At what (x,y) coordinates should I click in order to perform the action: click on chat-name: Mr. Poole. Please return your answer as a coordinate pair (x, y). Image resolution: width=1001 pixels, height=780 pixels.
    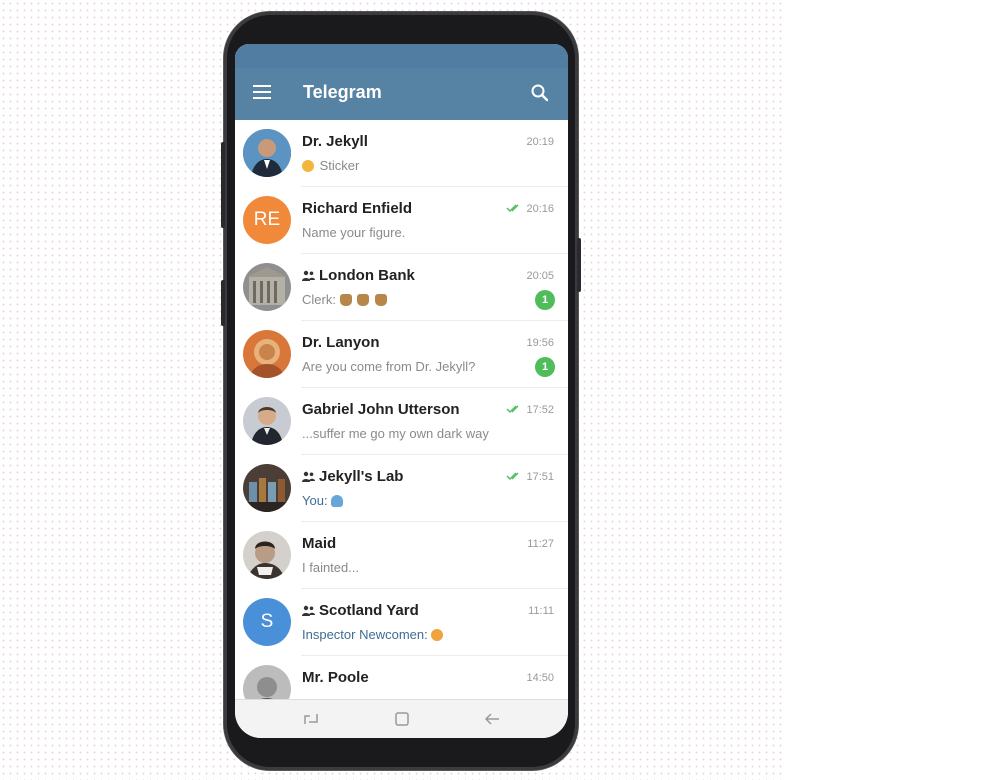
    Looking at the image, I should click on (335, 677).